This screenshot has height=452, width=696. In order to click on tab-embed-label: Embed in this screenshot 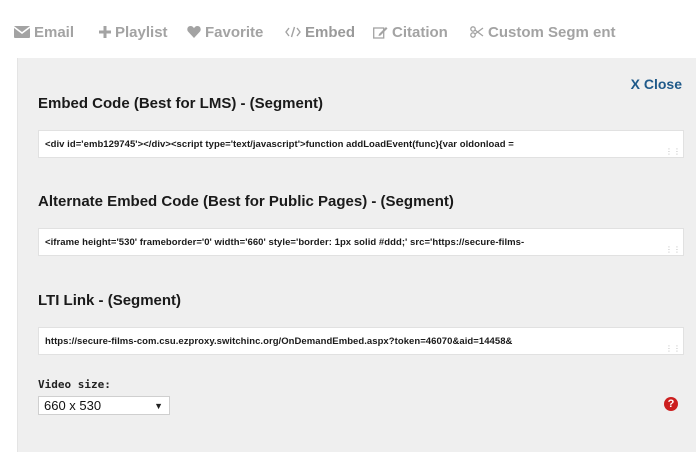, I will do `click(330, 32)`.